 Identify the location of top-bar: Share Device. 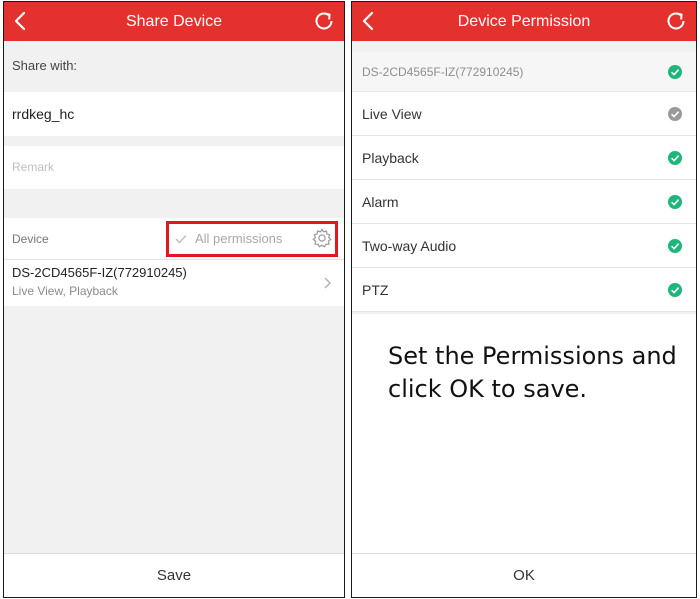
(174, 21).